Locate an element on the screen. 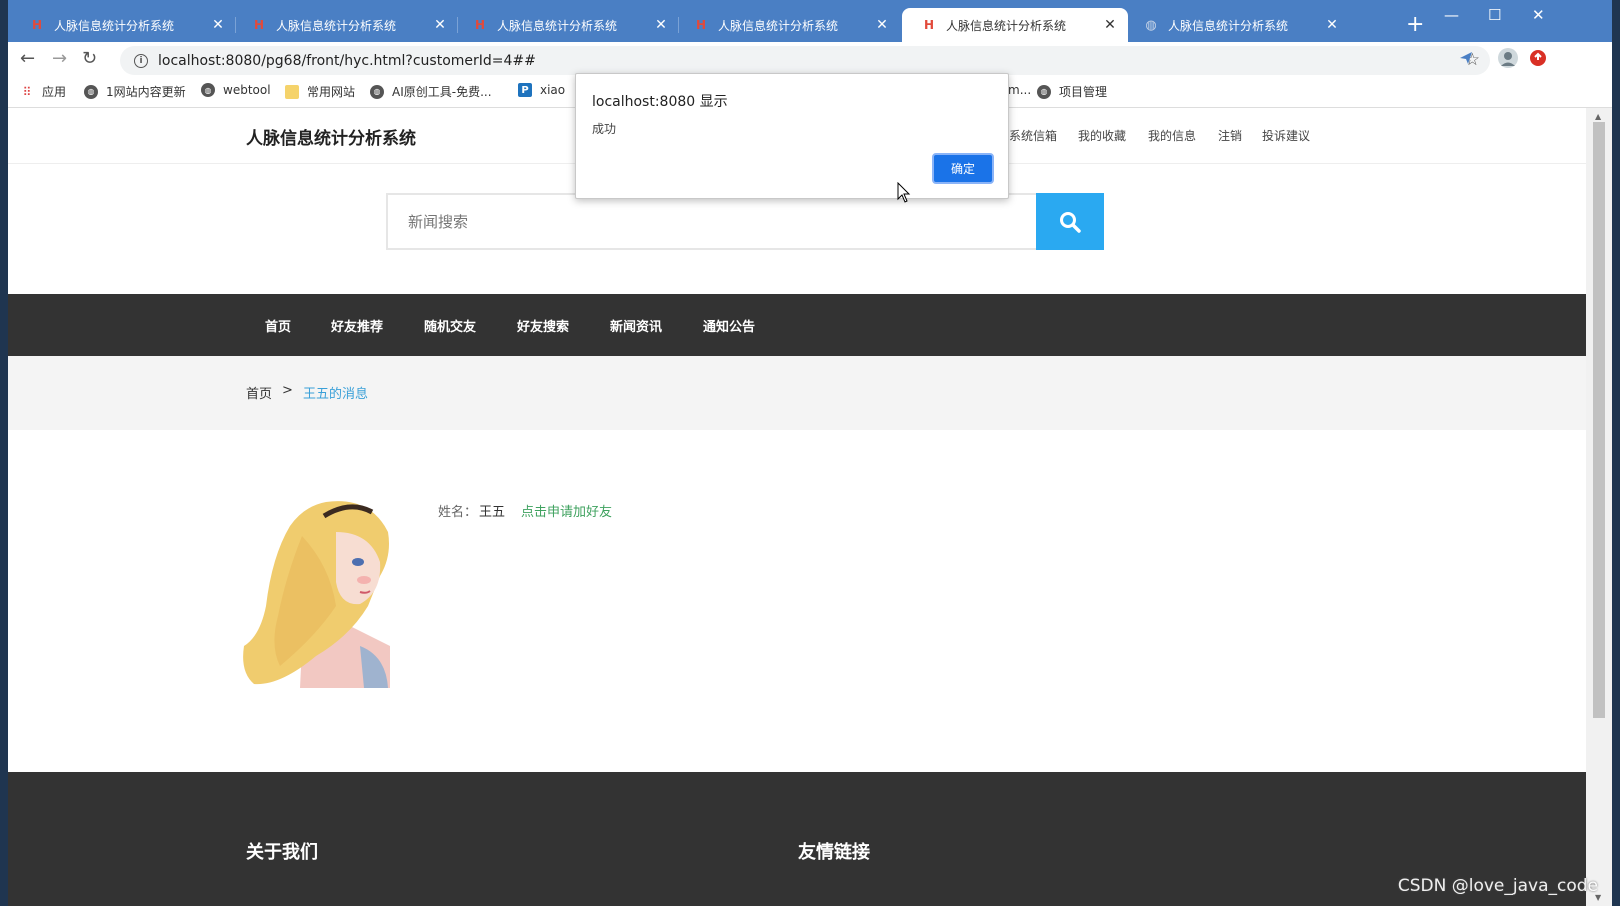 This screenshot has width=1620, height=906. mouse-cursor-icon is located at coordinates (904, 192).